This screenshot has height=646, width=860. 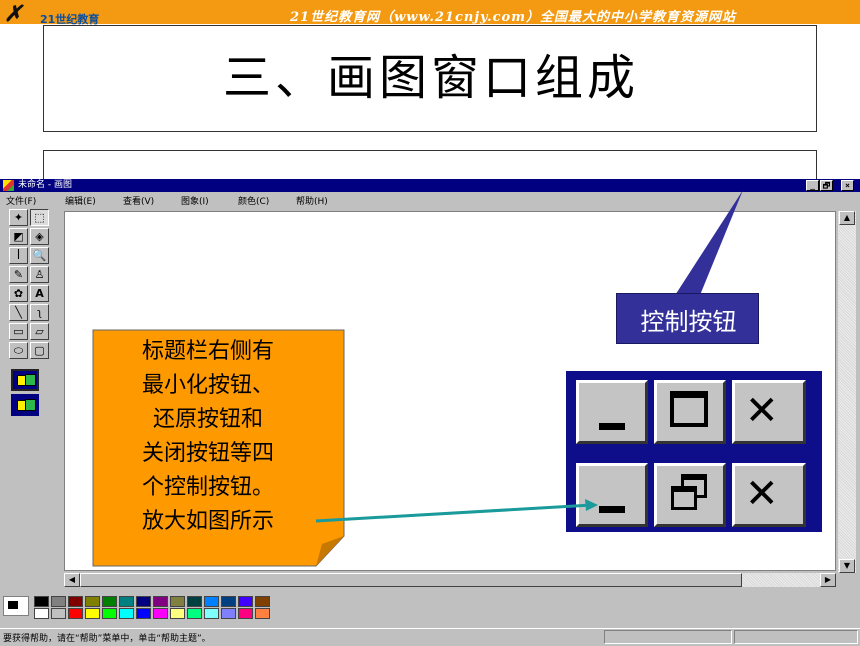 I want to click on note-line: 最小化按钮、, so click(x=207, y=385).